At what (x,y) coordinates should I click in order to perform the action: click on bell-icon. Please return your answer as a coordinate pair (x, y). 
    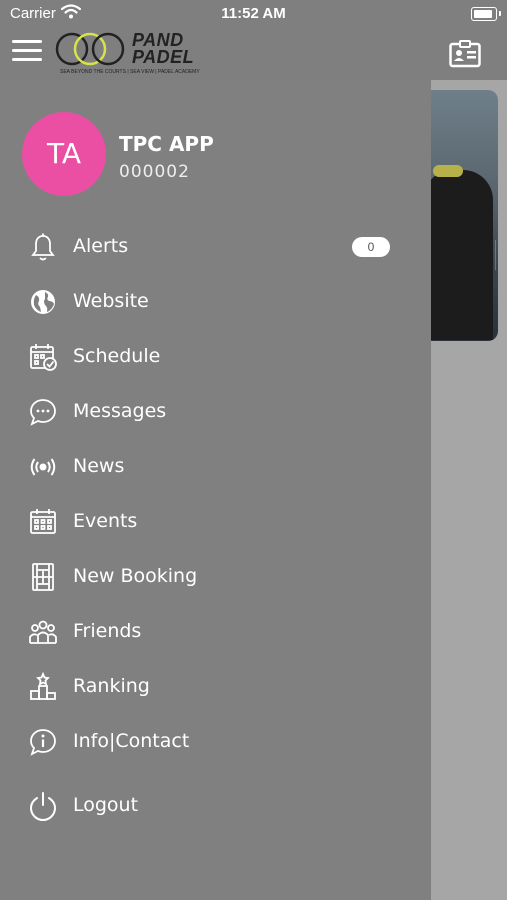
    Looking at the image, I should click on (43, 247).